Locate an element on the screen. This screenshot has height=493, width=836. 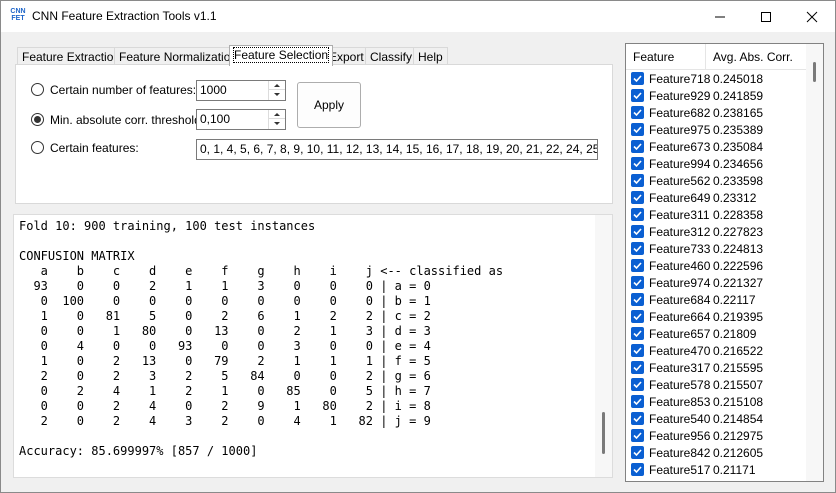
tab-classify: Classify is located at coordinates (391, 56).